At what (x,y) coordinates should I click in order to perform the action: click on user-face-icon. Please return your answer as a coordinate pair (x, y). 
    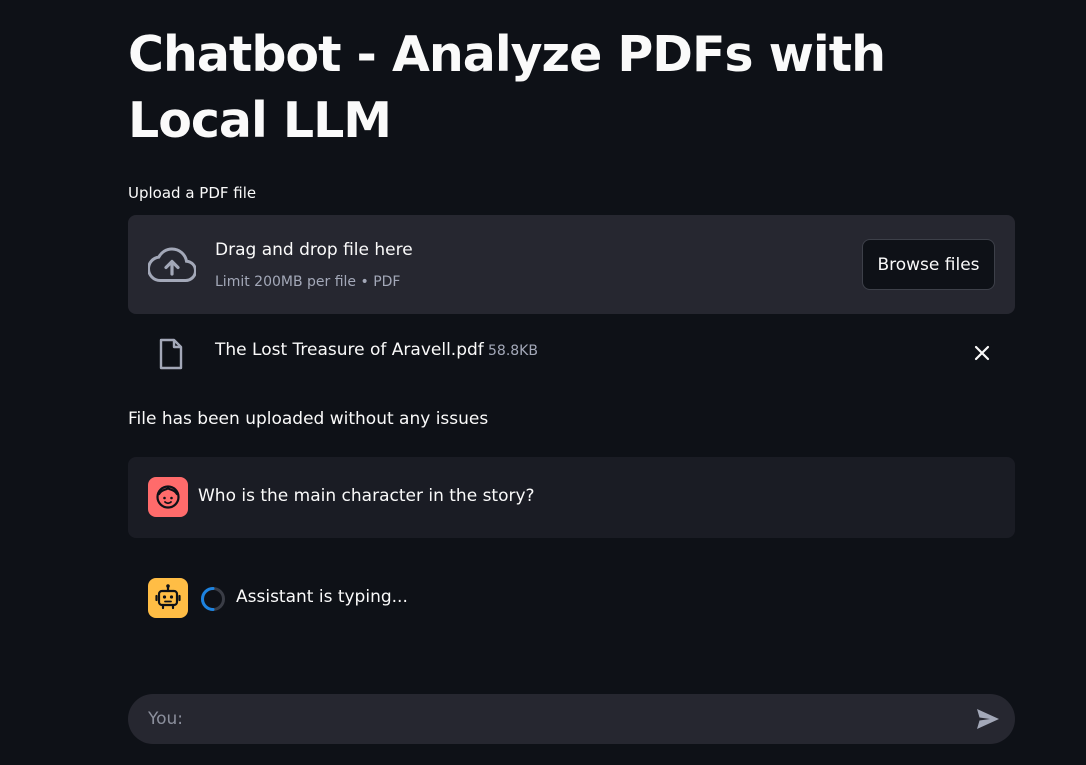
    Looking at the image, I should click on (168, 497).